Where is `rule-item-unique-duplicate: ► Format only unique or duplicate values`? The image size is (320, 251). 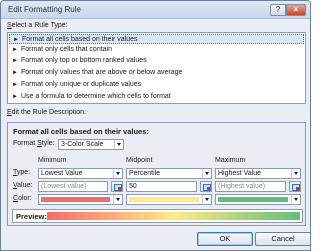 rule-item-unique-duplicate: ► Format only unique or duplicate values is located at coordinates (156, 85).